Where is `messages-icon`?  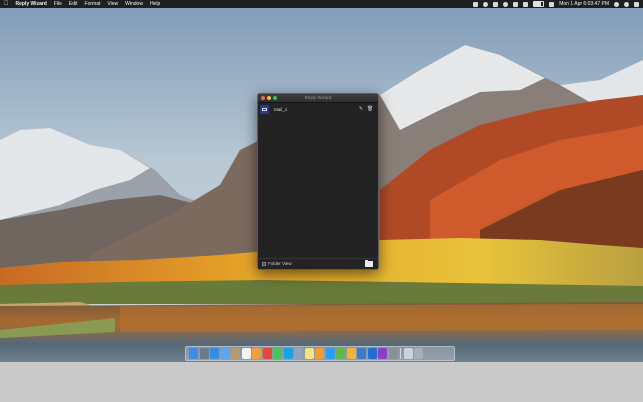
messages-icon is located at coordinates (277, 353).